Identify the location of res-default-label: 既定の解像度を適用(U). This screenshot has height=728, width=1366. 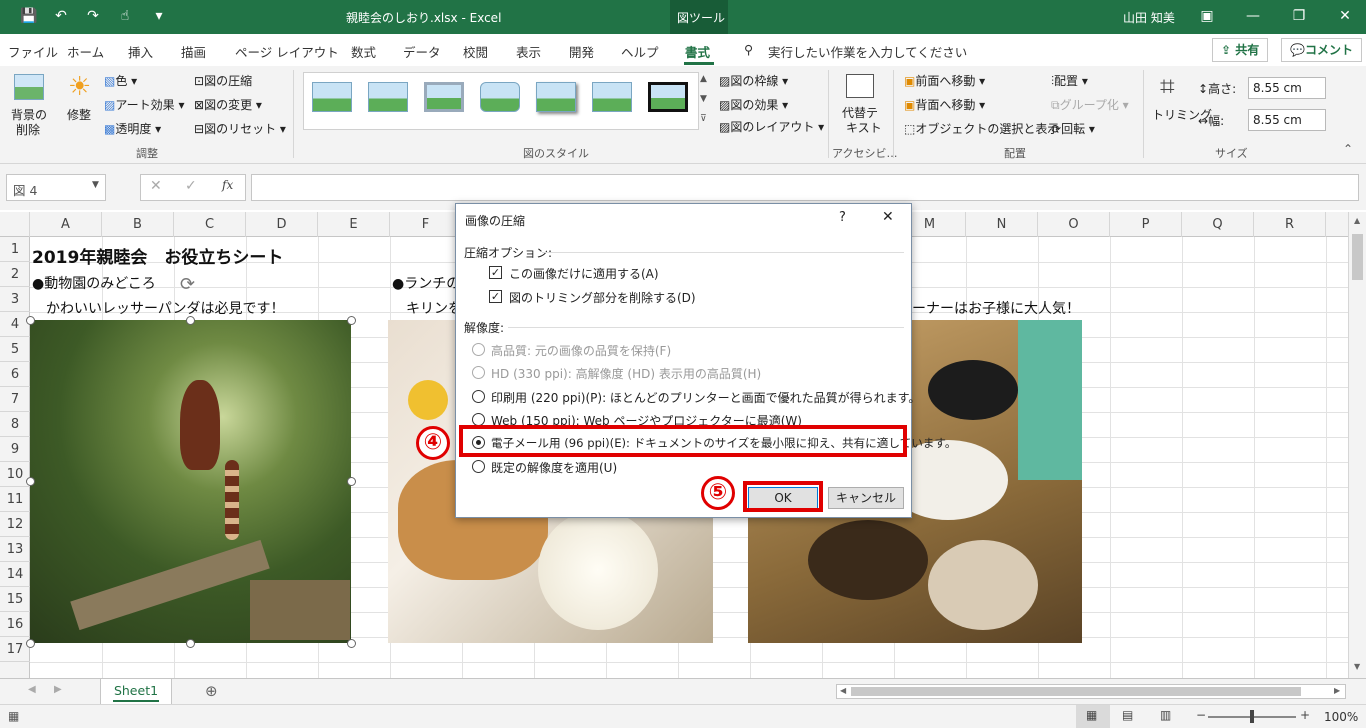
(554, 467).